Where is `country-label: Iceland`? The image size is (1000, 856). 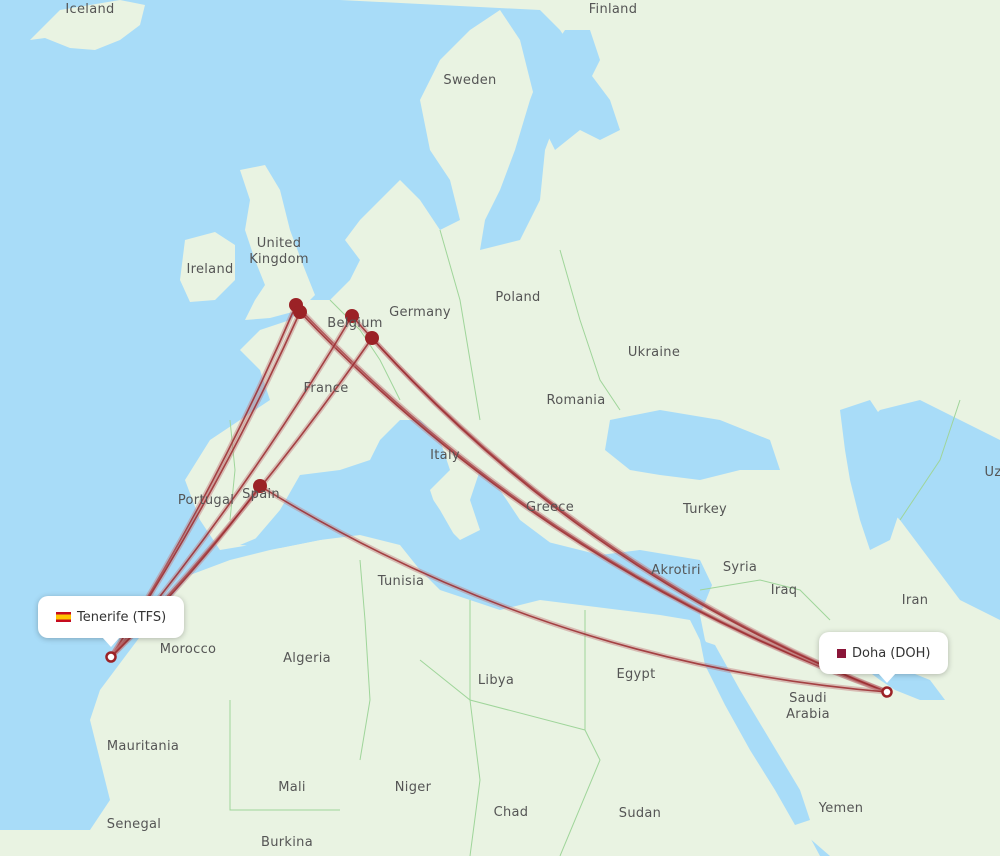
country-label: Iceland is located at coordinates (90, 9).